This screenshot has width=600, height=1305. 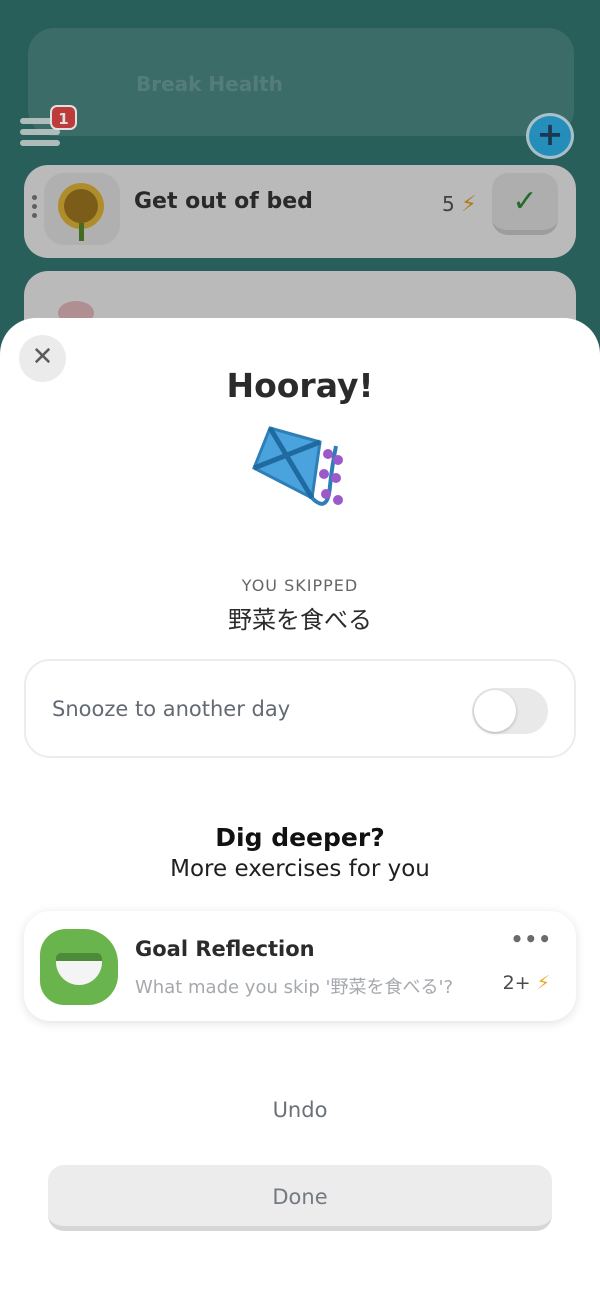 What do you see at coordinates (300, 837) in the screenshot?
I see `dig-deeper-title: Dig deeper?` at bounding box center [300, 837].